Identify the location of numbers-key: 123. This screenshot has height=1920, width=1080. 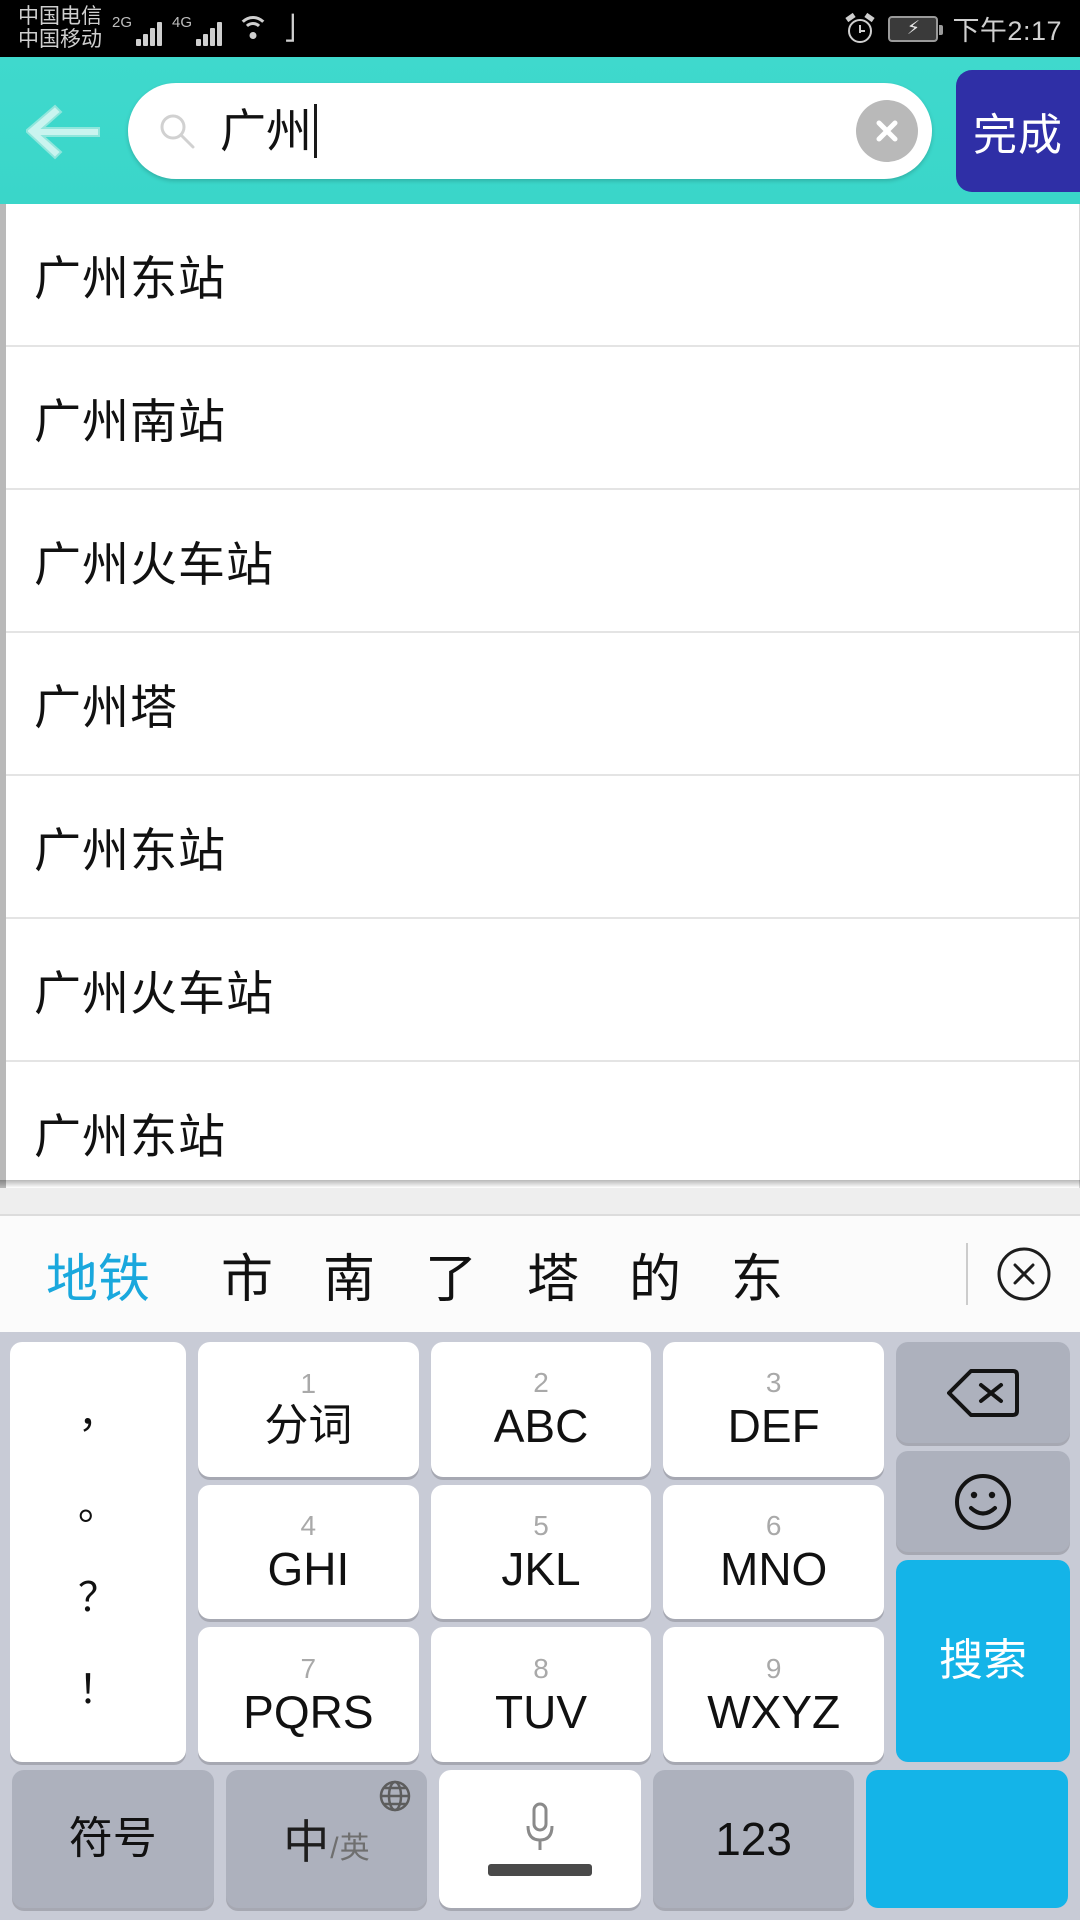
(753, 1839).